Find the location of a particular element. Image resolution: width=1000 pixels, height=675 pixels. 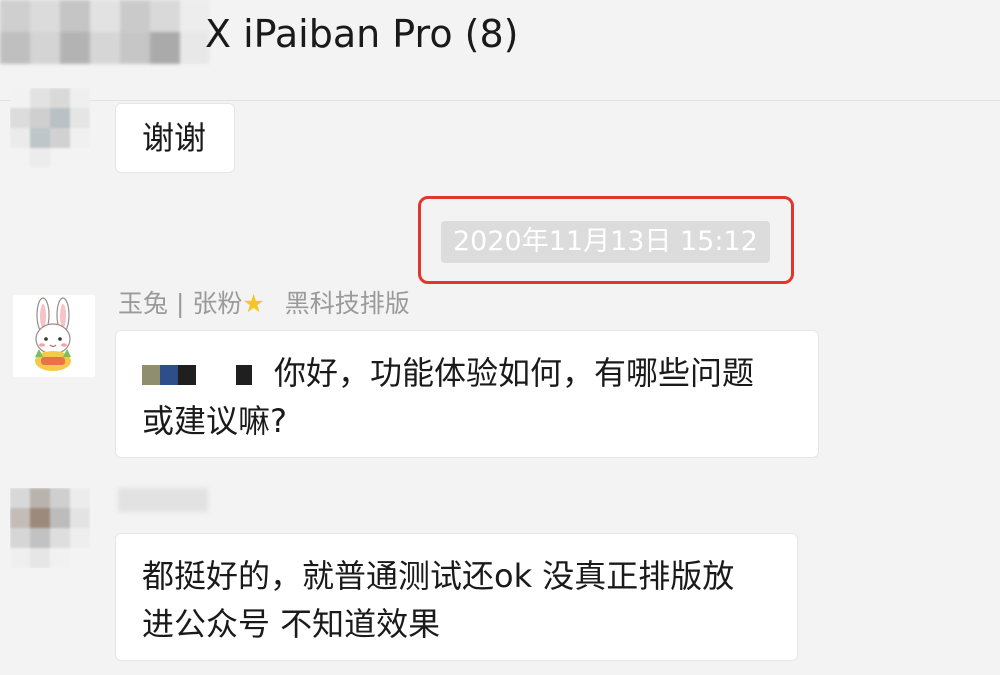

blurred-sender-name is located at coordinates (163, 500).